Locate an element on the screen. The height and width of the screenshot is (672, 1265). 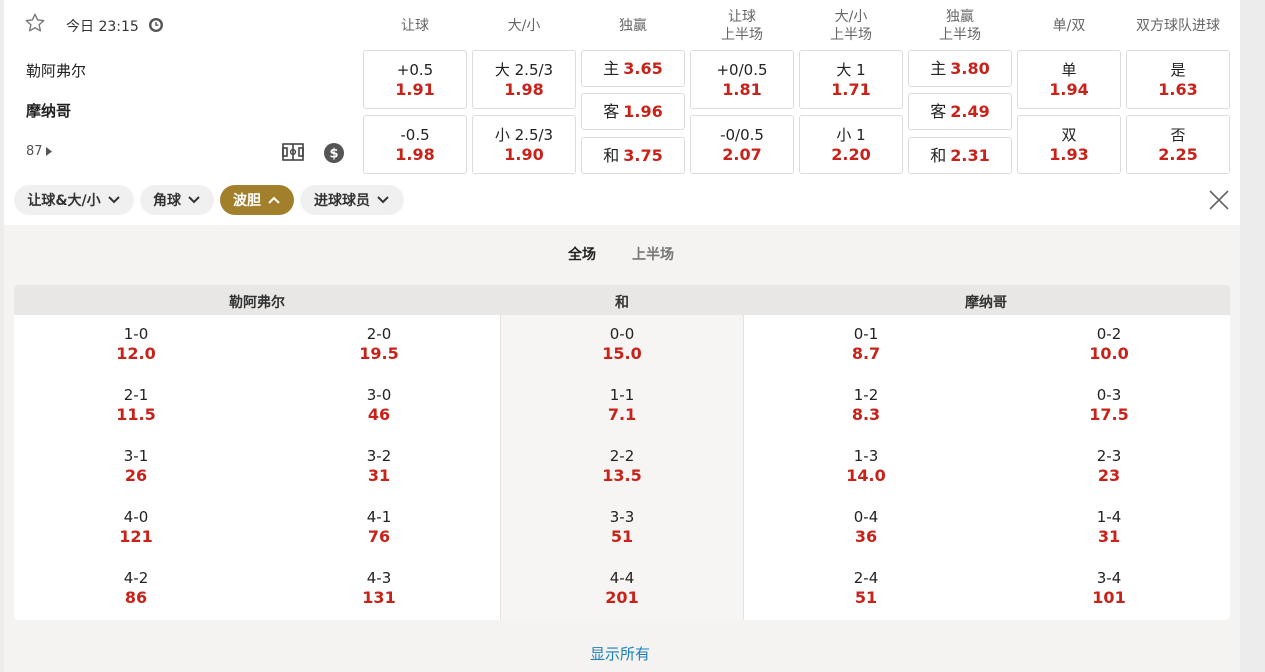
correct-score-away: 1-2 8.3 is located at coordinates (866, 405).